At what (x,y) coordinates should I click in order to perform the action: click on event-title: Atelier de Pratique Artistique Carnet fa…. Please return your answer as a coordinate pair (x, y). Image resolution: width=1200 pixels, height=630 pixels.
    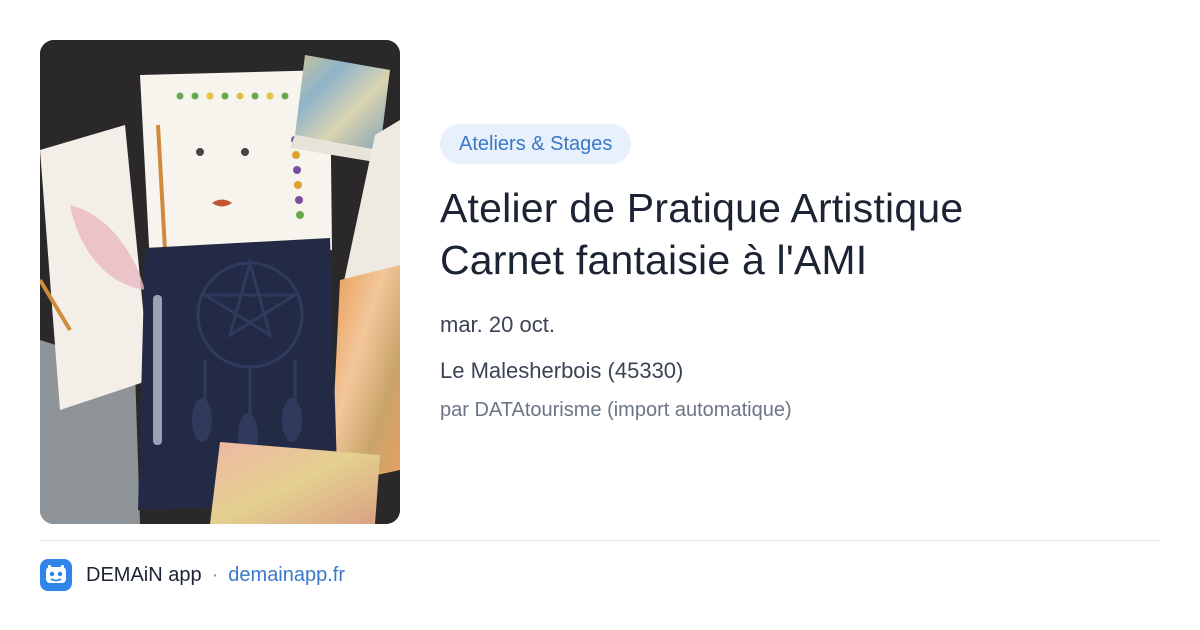
    Looking at the image, I should click on (800, 234).